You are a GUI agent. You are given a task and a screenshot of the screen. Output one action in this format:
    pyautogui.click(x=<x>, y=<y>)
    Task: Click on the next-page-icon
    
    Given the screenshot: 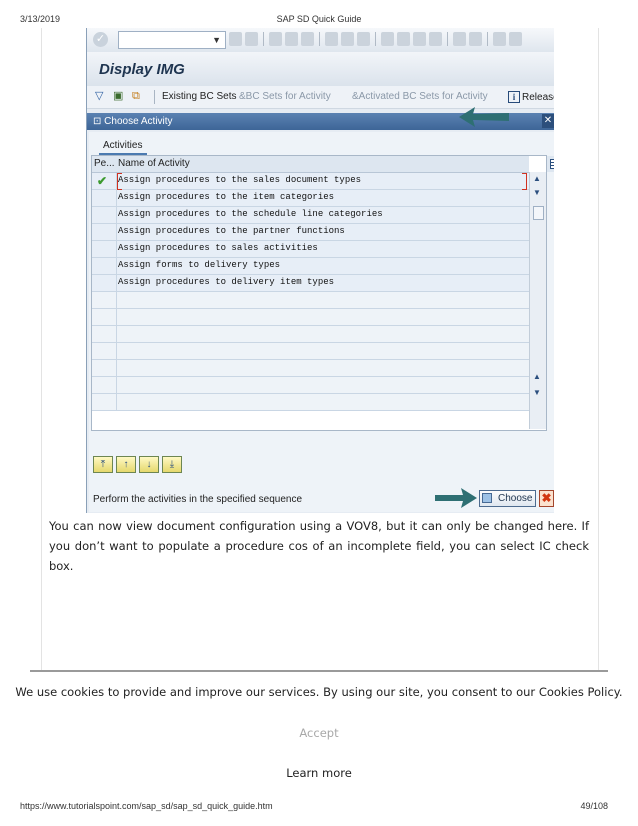 What is the action you would take?
    pyautogui.click(x=419, y=39)
    